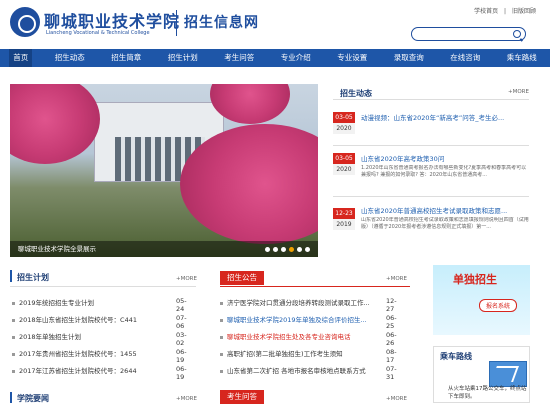 Image resolution: width=550 pixels, height=404 pixels. I want to click on list-item-text: 2017年贵州省招生计划院校代号：1455, so click(78, 354).